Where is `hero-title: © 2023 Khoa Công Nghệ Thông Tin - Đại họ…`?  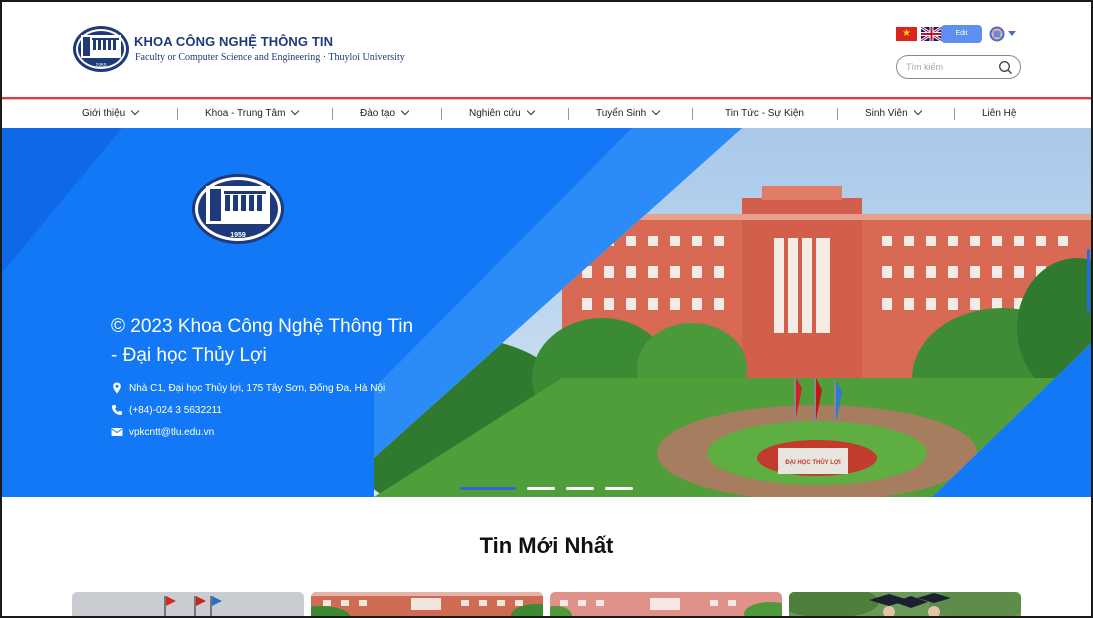 hero-title: © 2023 Khoa Công Nghệ Thông Tin - Đại họ… is located at coordinates (281, 341).